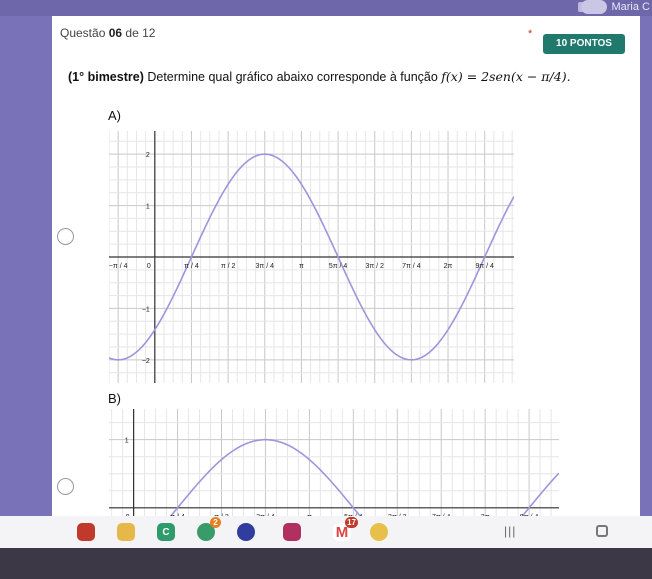 Image resolution: width=652 pixels, height=579 pixels. Describe the element at coordinates (146, 309) in the screenshot. I see `y-tick-label: −1` at that location.